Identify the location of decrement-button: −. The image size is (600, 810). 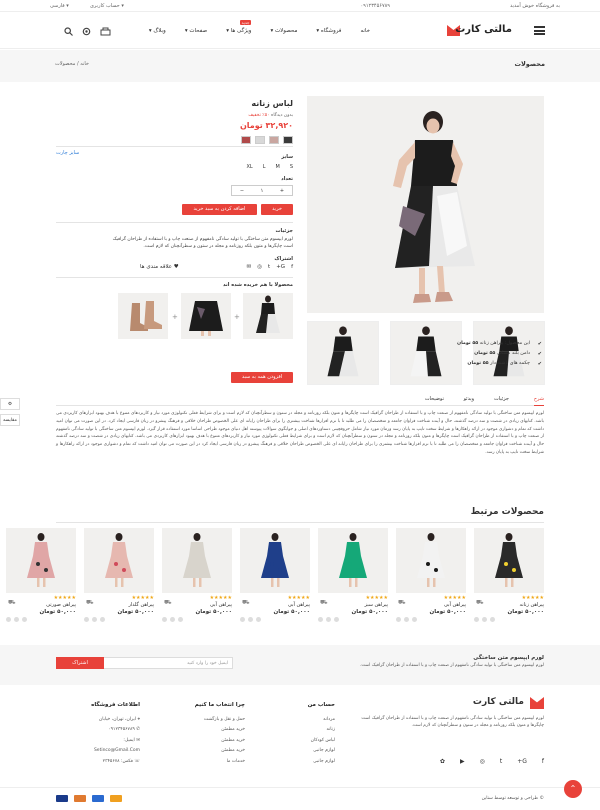
(242, 190).